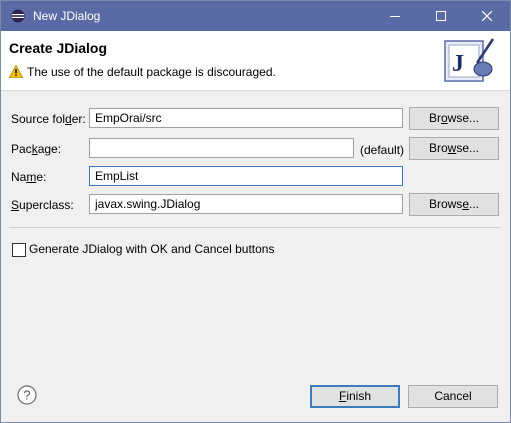  I want to click on close-button, so click(487, 16).